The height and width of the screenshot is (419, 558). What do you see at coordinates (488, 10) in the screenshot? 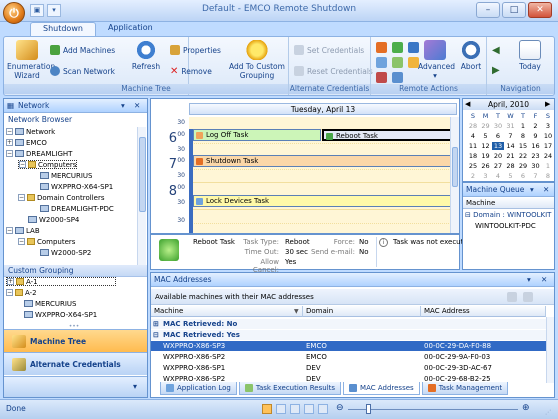
I see `minimize-button: –` at bounding box center [488, 10].